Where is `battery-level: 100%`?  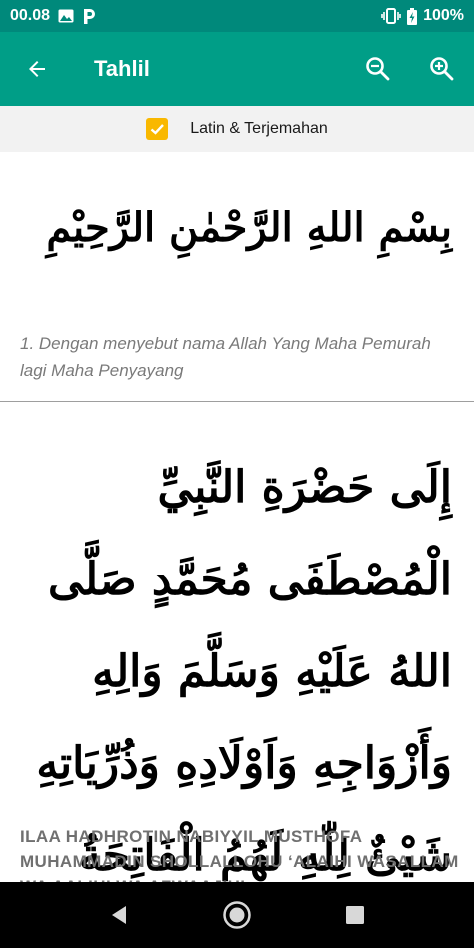 battery-level: 100% is located at coordinates (443, 15).